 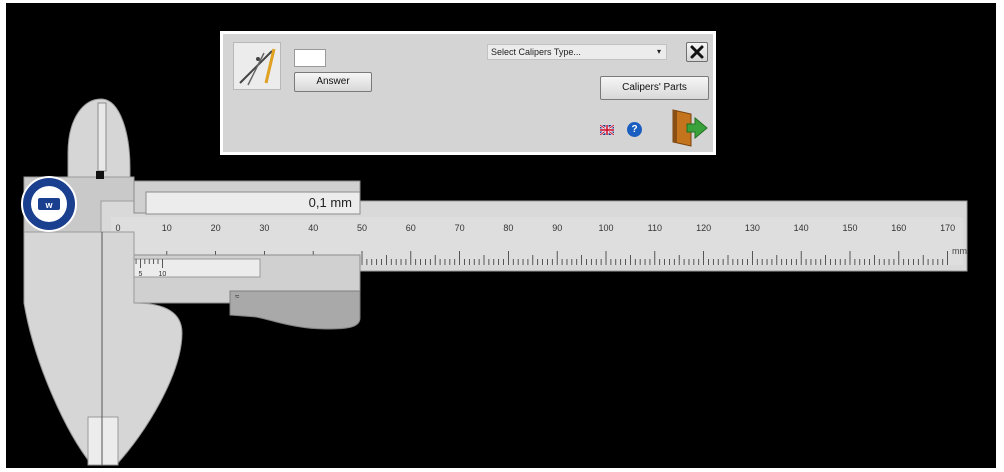 What do you see at coordinates (703, 228) in the screenshot?
I see `main-scale-label: 120` at bounding box center [703, 228].